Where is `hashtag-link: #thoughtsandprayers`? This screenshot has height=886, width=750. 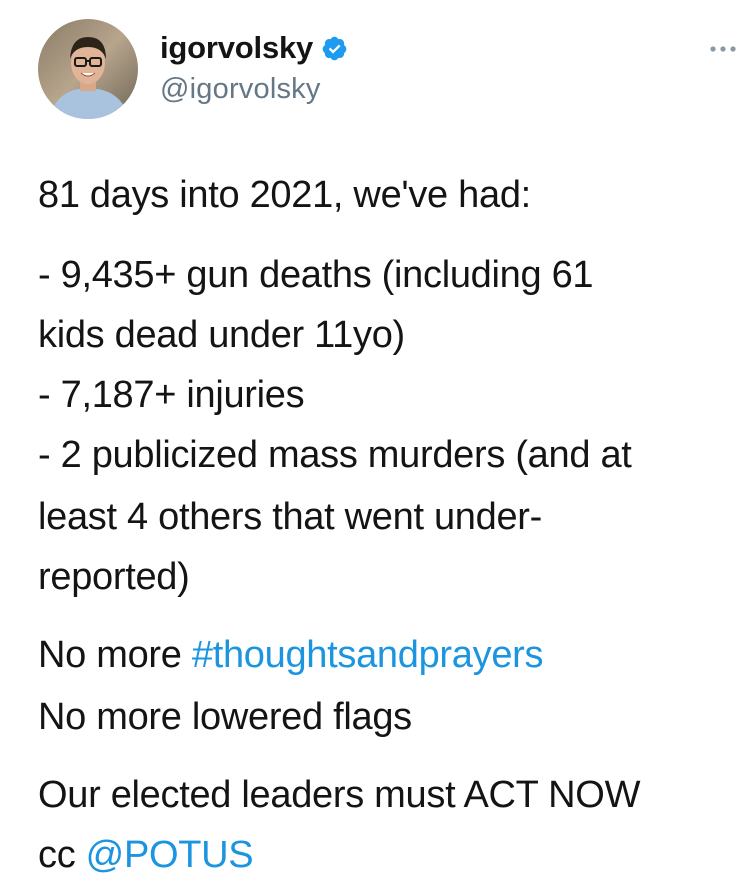 hashtag-link: #thoughtsandprayers is located at coordinates (368, 655).